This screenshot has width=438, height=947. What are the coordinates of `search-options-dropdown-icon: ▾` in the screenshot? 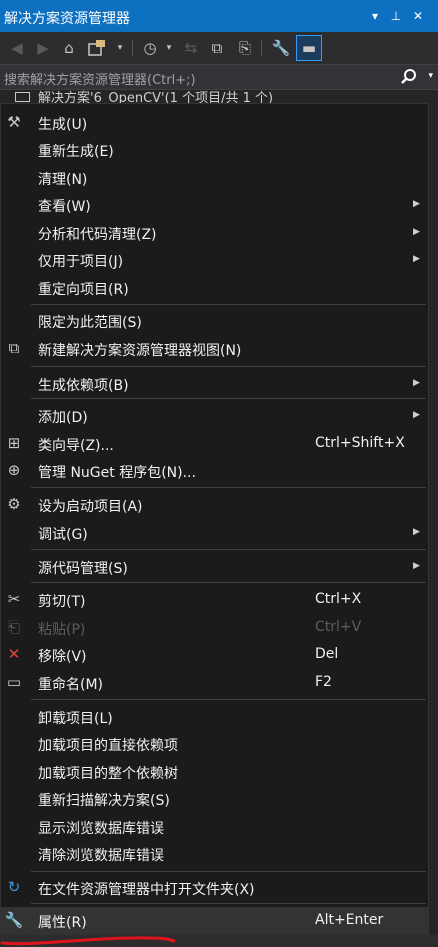 It's located at (430, 76).